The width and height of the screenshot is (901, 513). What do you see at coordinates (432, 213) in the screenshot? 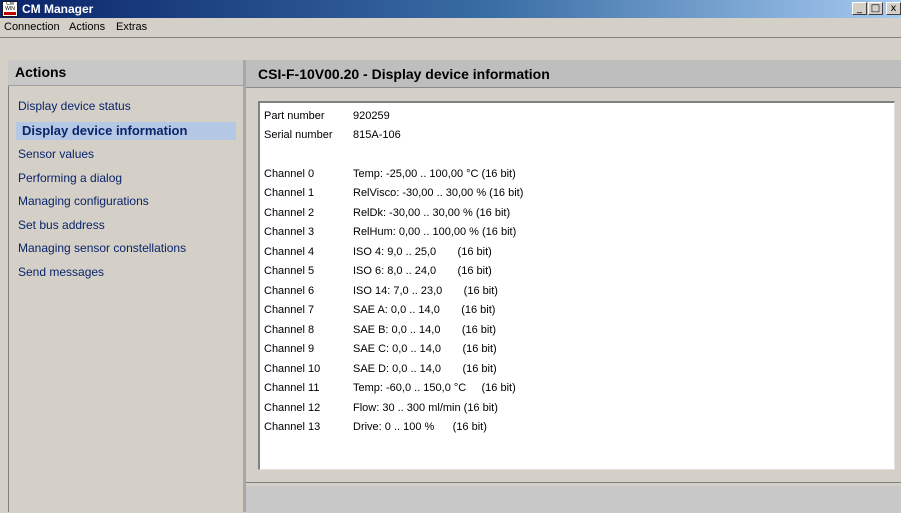
I see `channel-value: RelDk: -30,00 .. 30,00 % (16 bit)` at bounding box center [432, 213].